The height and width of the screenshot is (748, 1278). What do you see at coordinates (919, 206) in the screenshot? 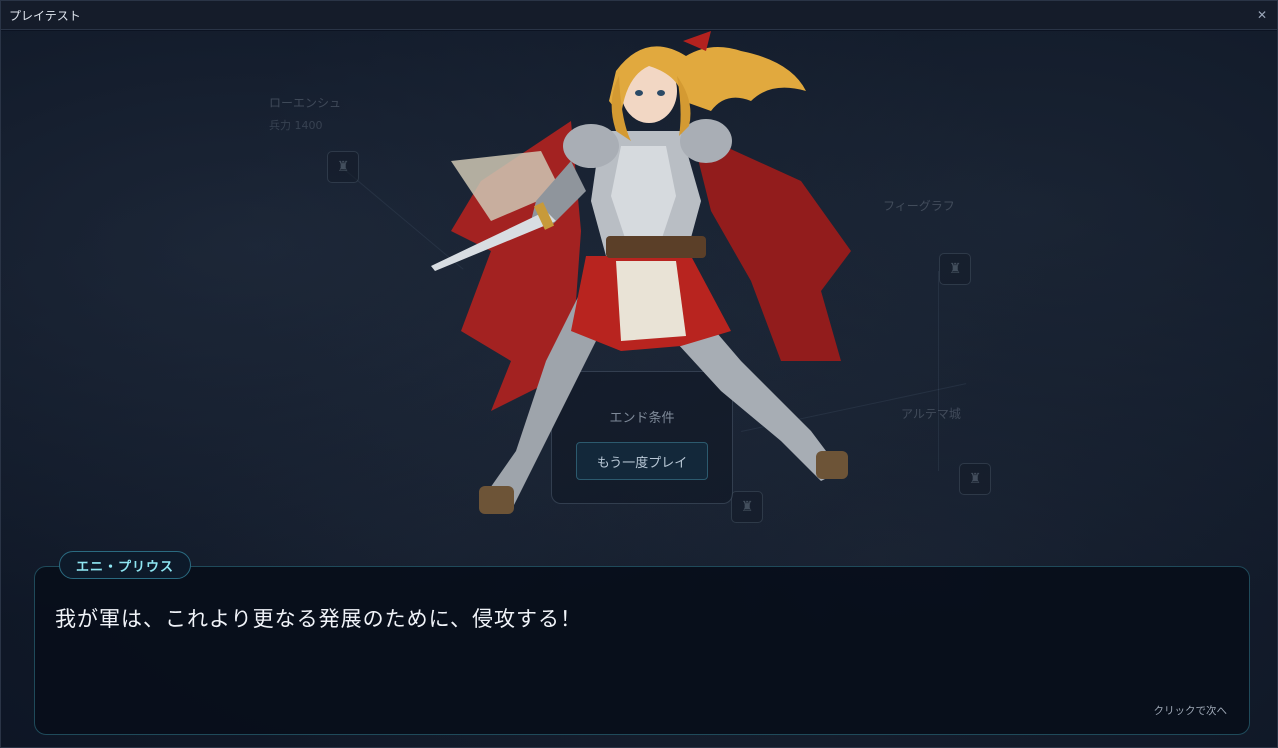
I see `map-node-label: フィーグラフ` at bounding box center [919, 206].